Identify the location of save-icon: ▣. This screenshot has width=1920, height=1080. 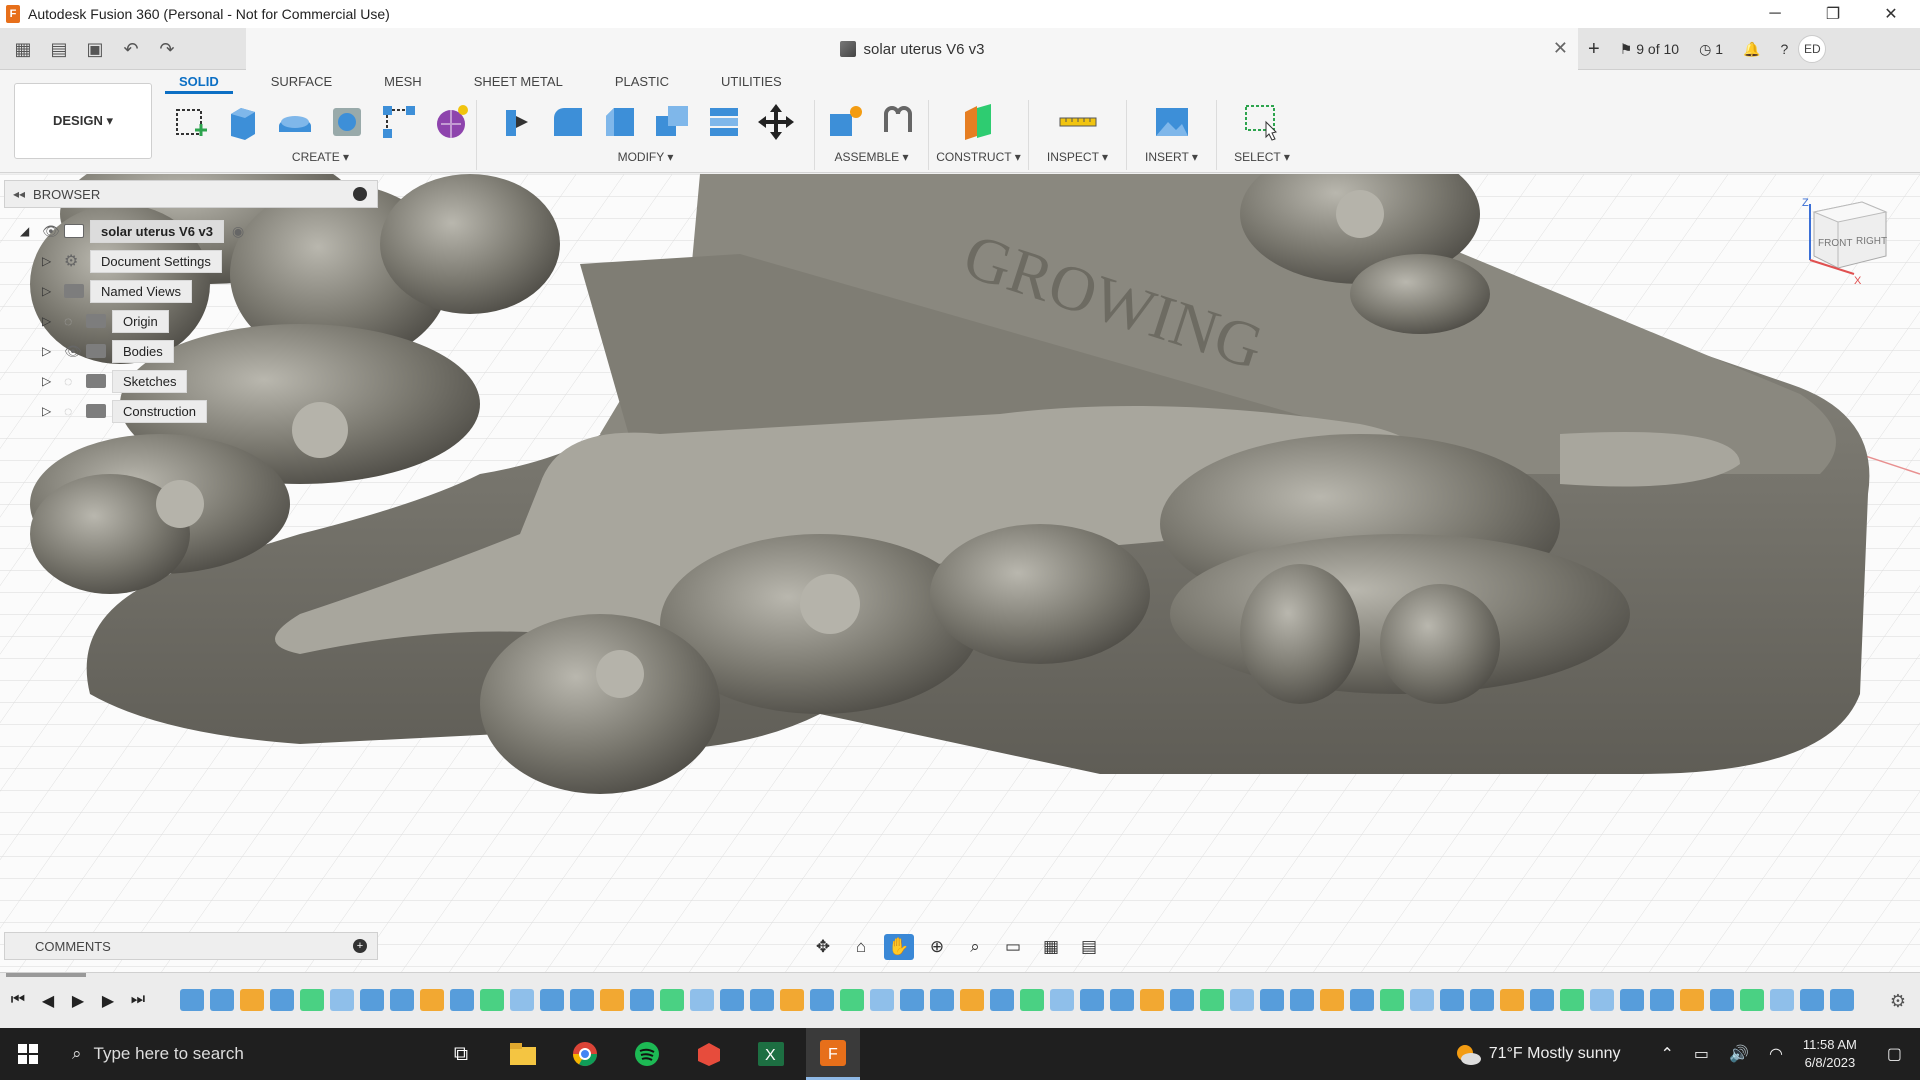
(95, 49).